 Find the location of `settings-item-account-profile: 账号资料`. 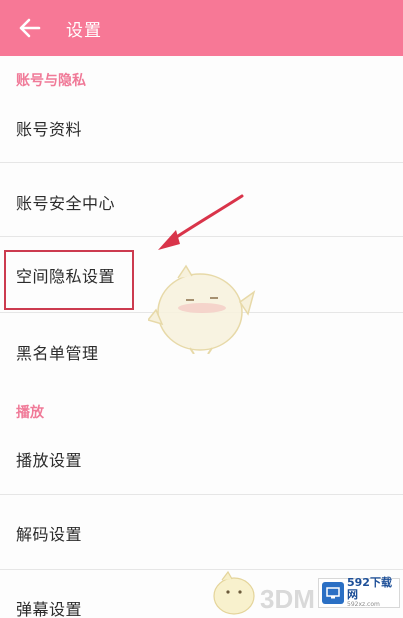

settings-item-account-profile: 账号资料 is located at coordinates (201, 128).